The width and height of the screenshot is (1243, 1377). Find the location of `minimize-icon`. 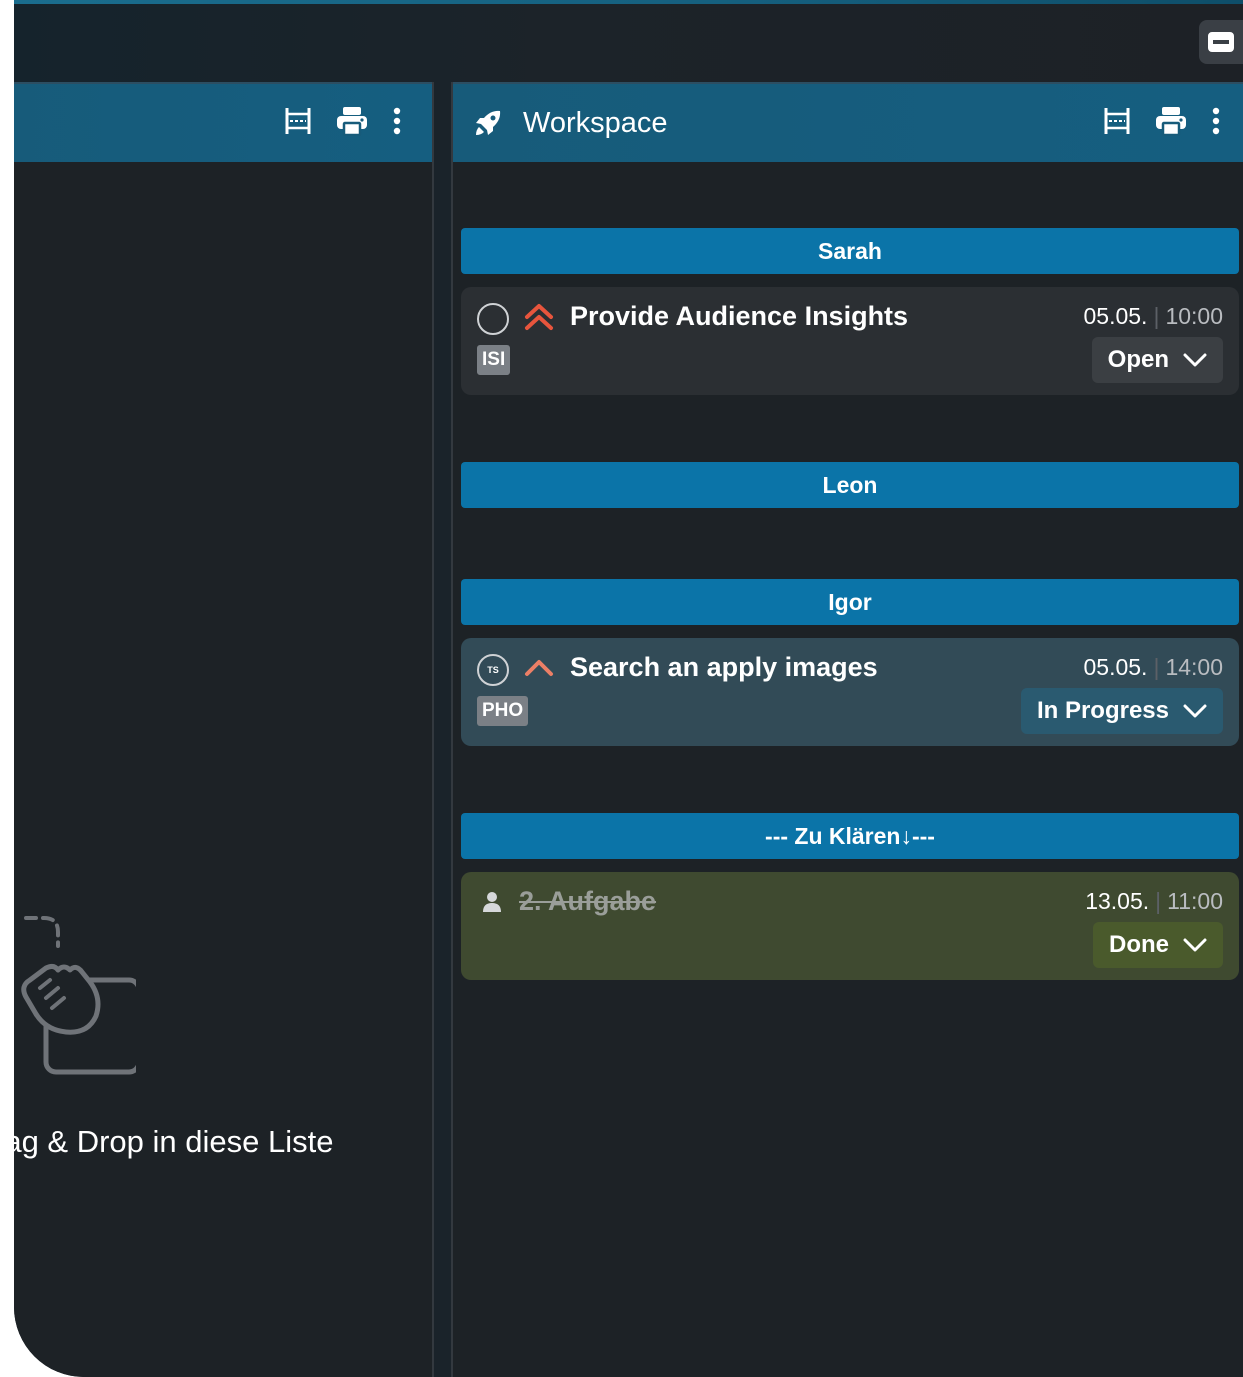

minimize-icon is located at coordinates (1221, 42).